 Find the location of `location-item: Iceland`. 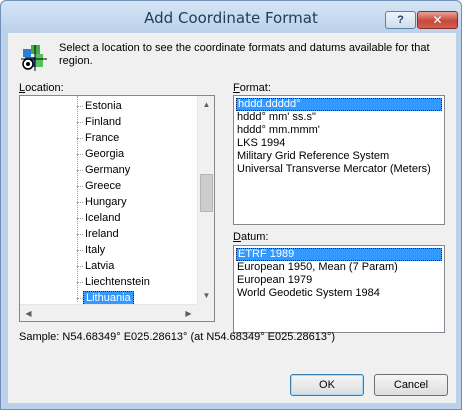

location-item: Iceland is located at coordinates (137, 218).